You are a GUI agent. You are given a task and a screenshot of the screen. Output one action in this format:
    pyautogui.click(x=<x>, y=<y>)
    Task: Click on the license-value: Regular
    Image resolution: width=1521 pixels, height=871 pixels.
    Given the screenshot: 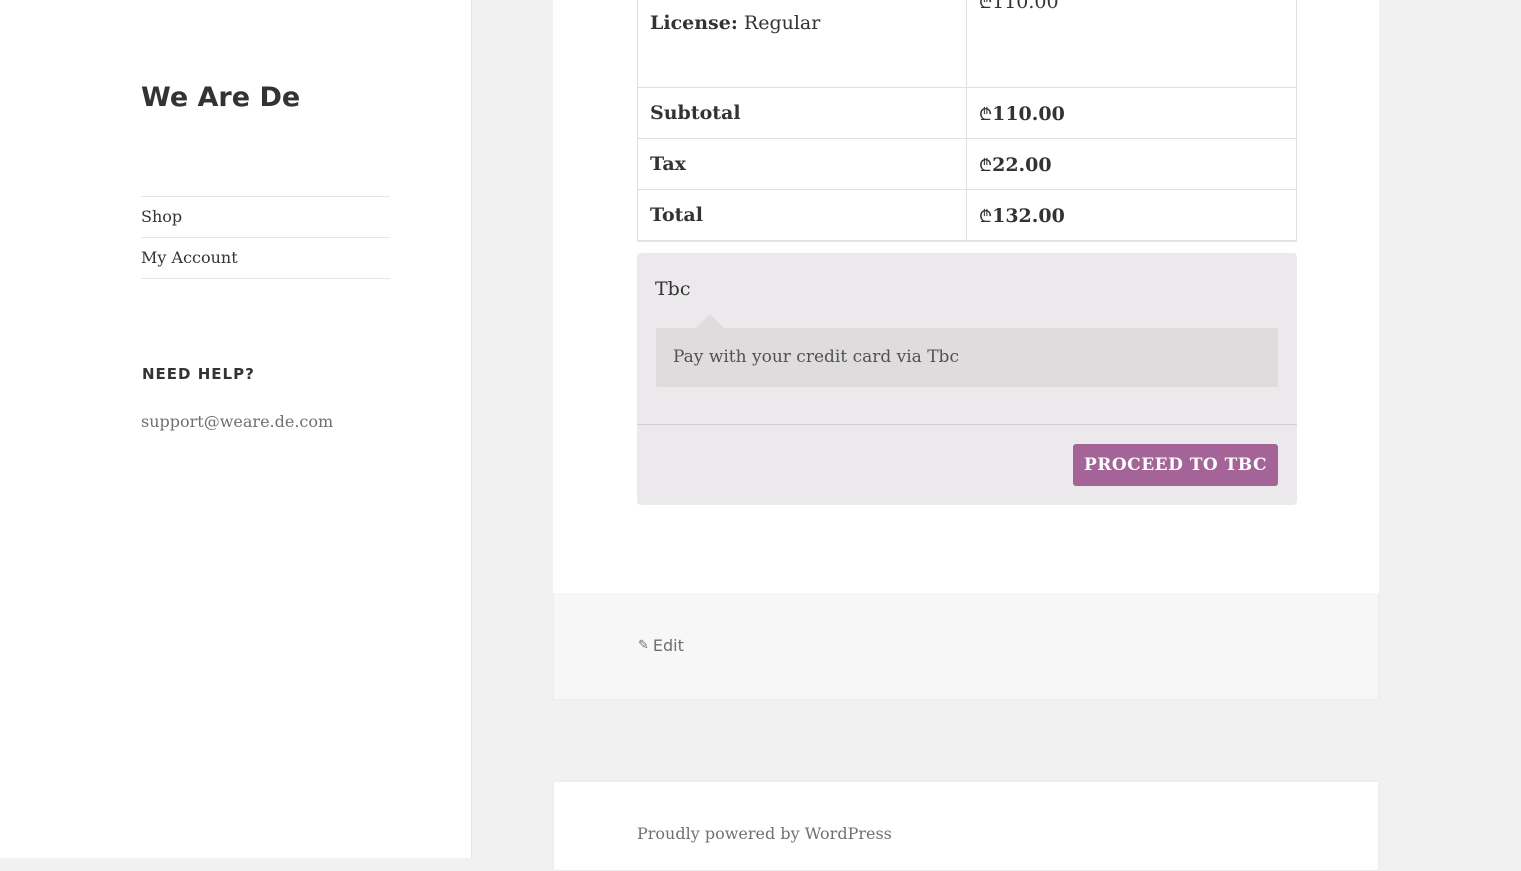 What is the action you would take?
    pyautogui.click(x=782, y=23)
    